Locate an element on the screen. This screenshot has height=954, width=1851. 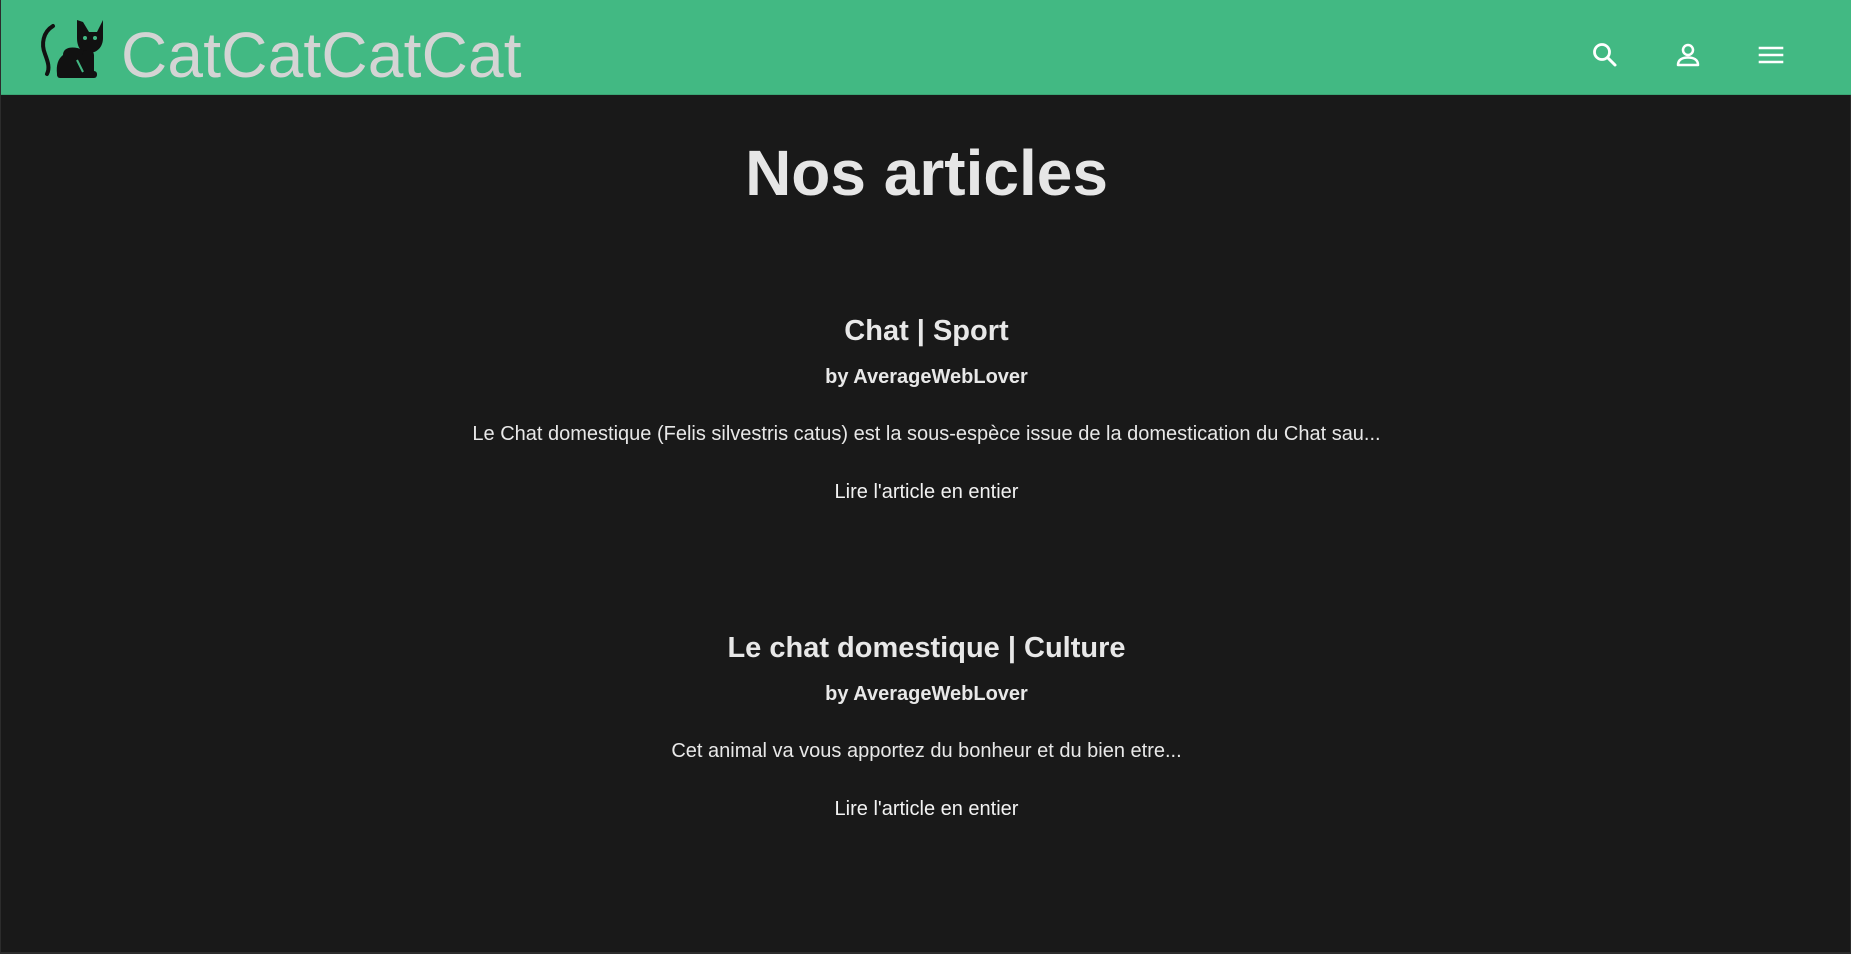
article-title: Chat | Sport is located at coordinates (926, 331).